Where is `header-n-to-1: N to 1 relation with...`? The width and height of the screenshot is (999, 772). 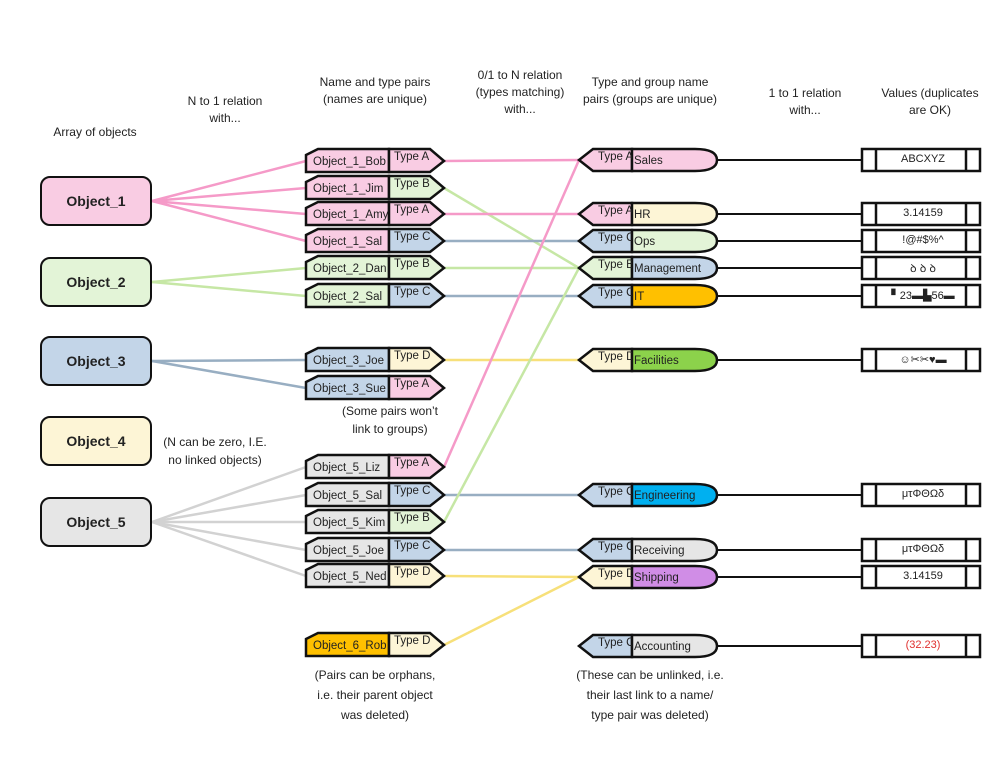 header-n-to-1: N to 1 relation with... is located at coordinates (225, 109).